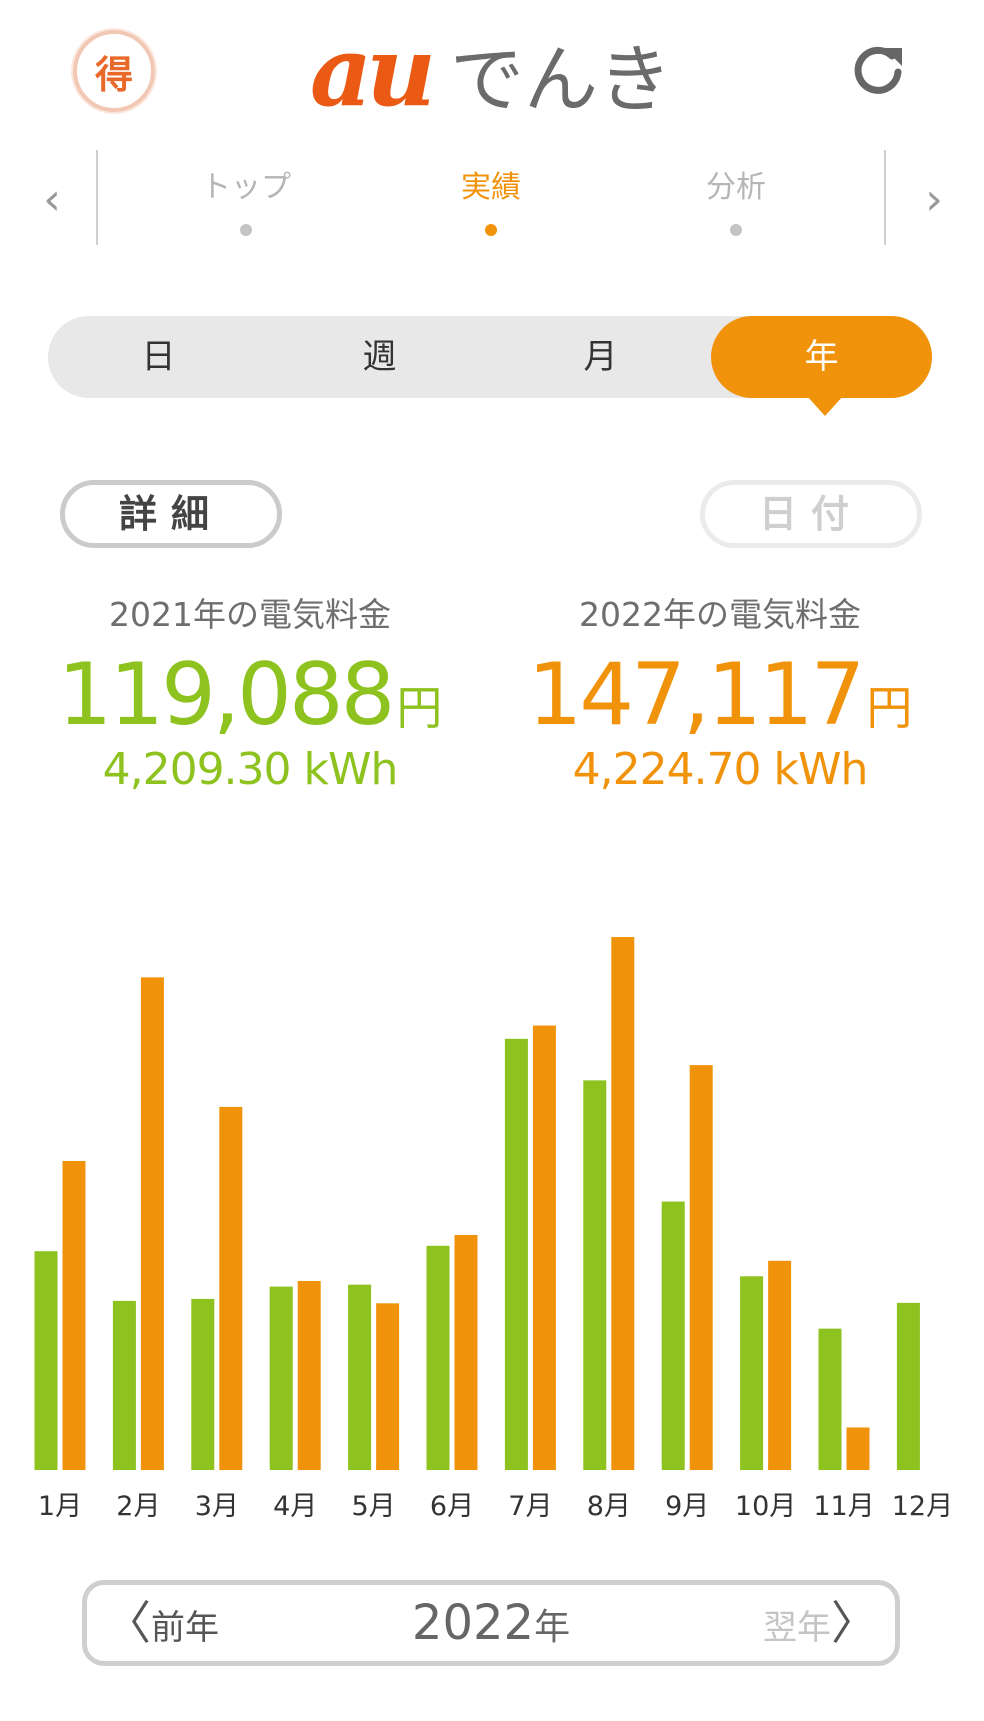 The width and height of the screenshot is (984, 1721). What do you see at coordinates (171, 514) in the screenshot?
I see `detail-button: 詳細` at bounding box center [171, 514].